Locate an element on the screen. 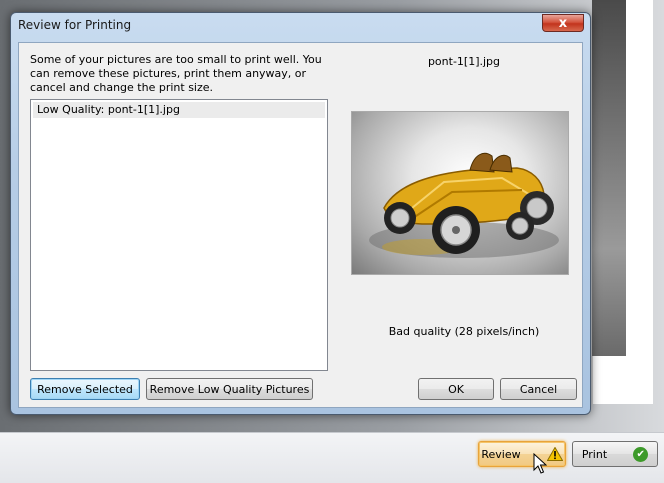 The height and width of the screenshot is (483, 664). quality-text: Bad quality (28 pixels/inch) is located at coordinates (464, 331).